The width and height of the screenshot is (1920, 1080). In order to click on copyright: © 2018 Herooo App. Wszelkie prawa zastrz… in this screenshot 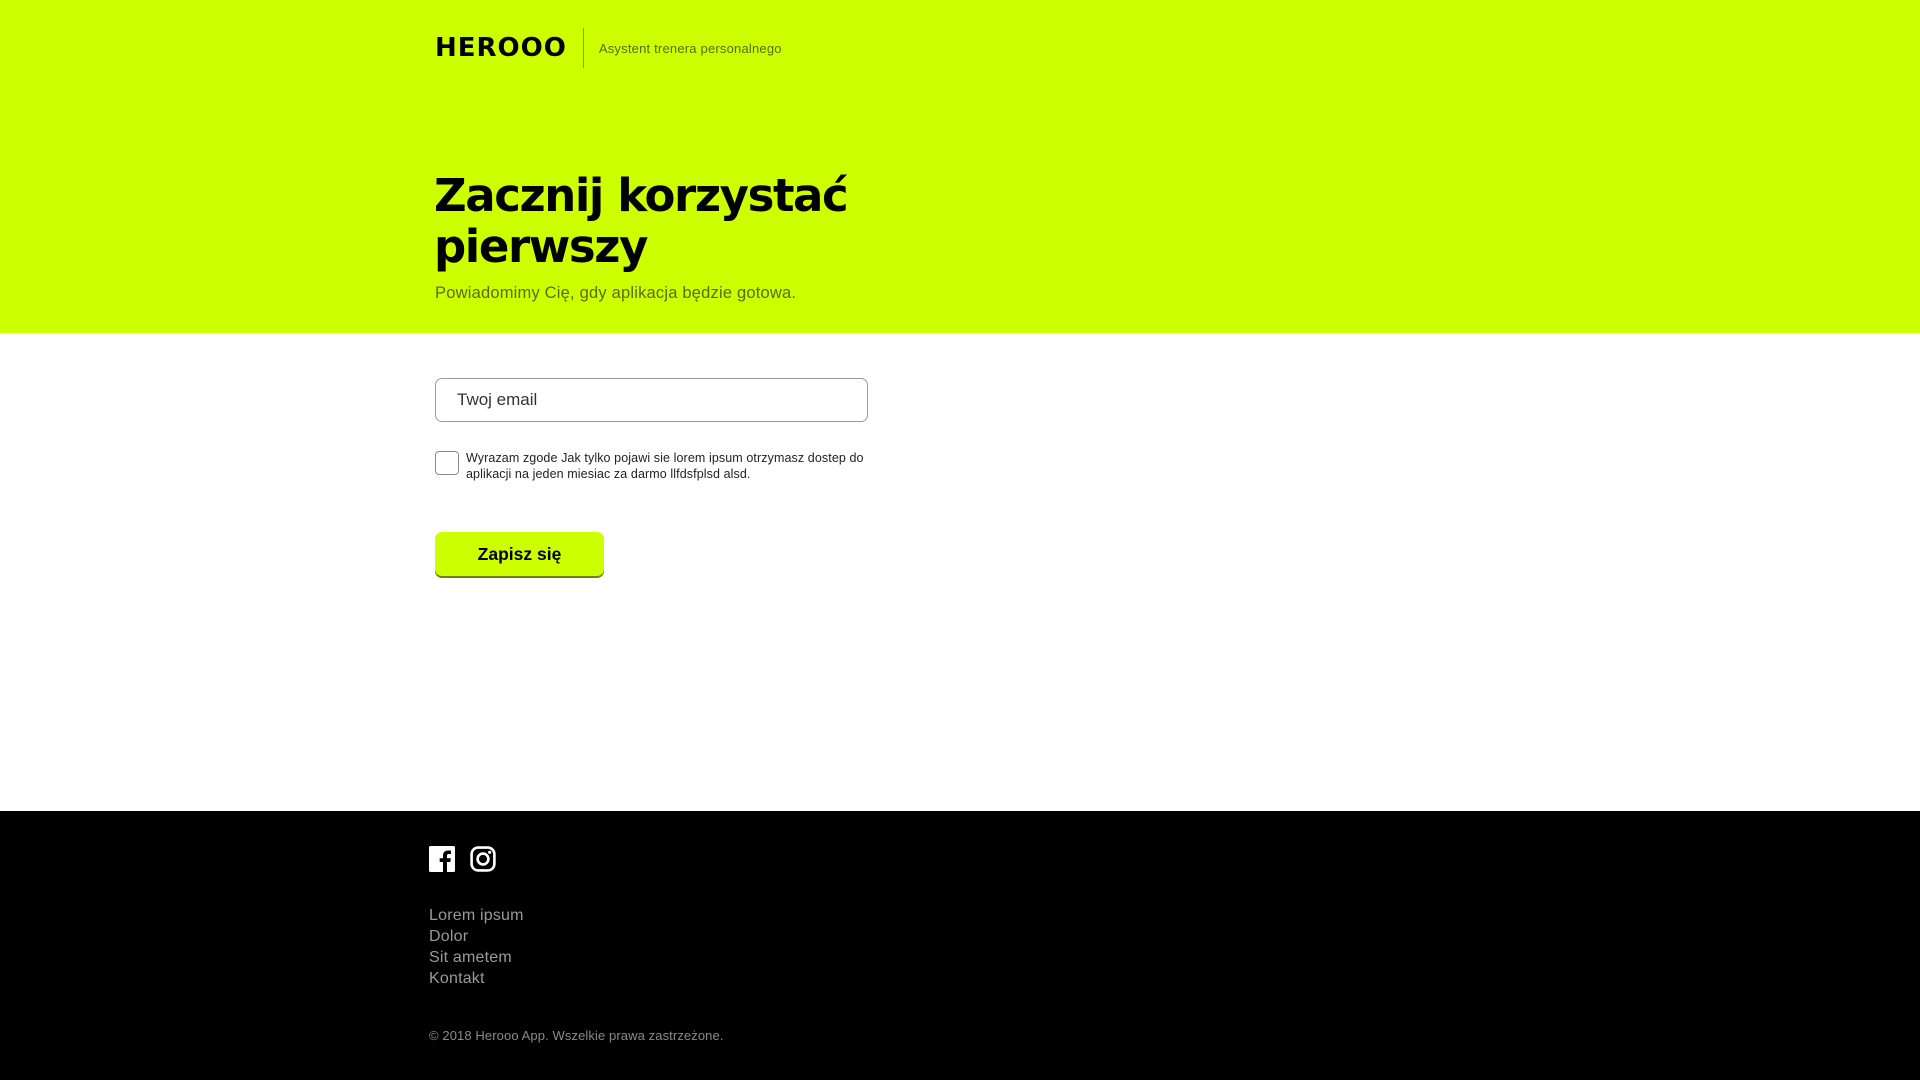, I will do `click(576, 1035)`.